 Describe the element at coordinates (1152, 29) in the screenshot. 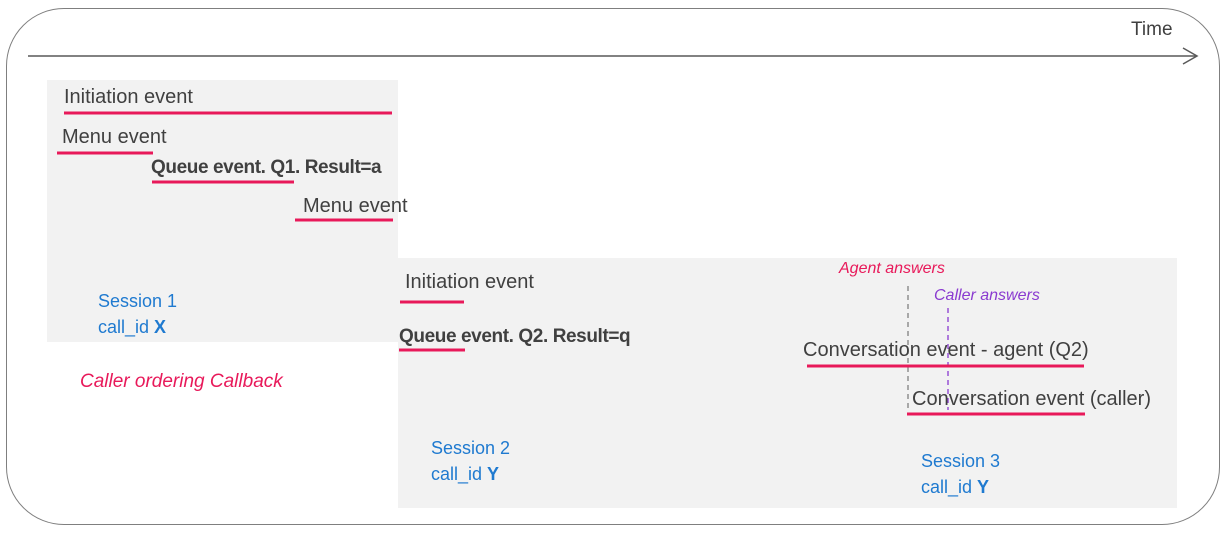

I see `time-label: Time` at that location.